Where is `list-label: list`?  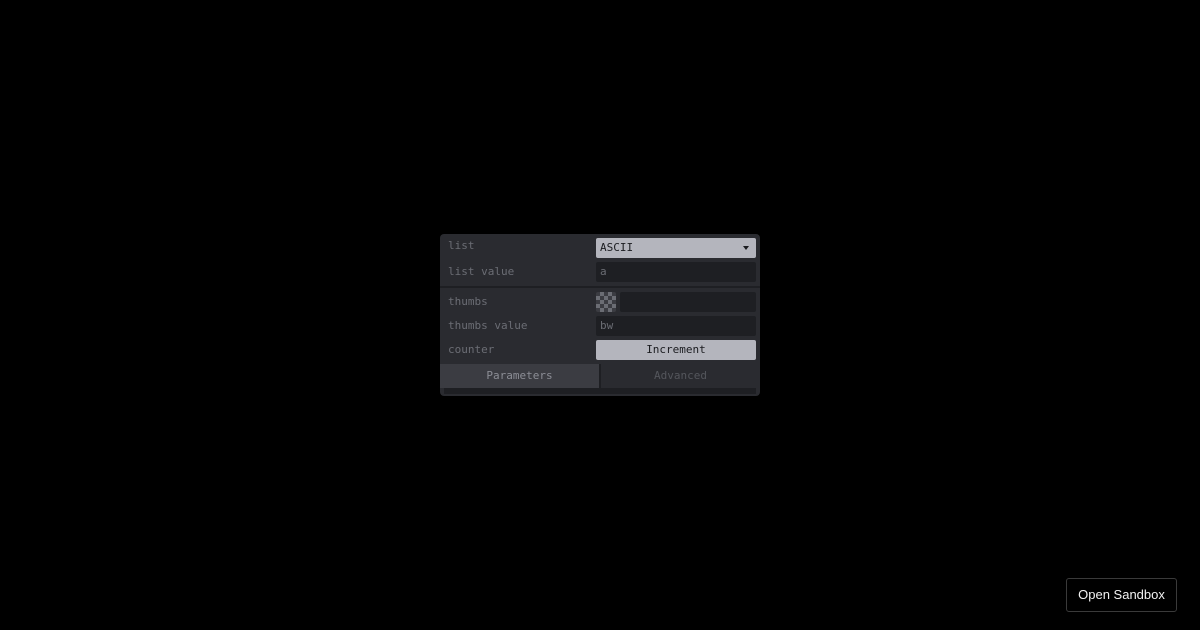
list-label: list is located at coordinates (461, 245).